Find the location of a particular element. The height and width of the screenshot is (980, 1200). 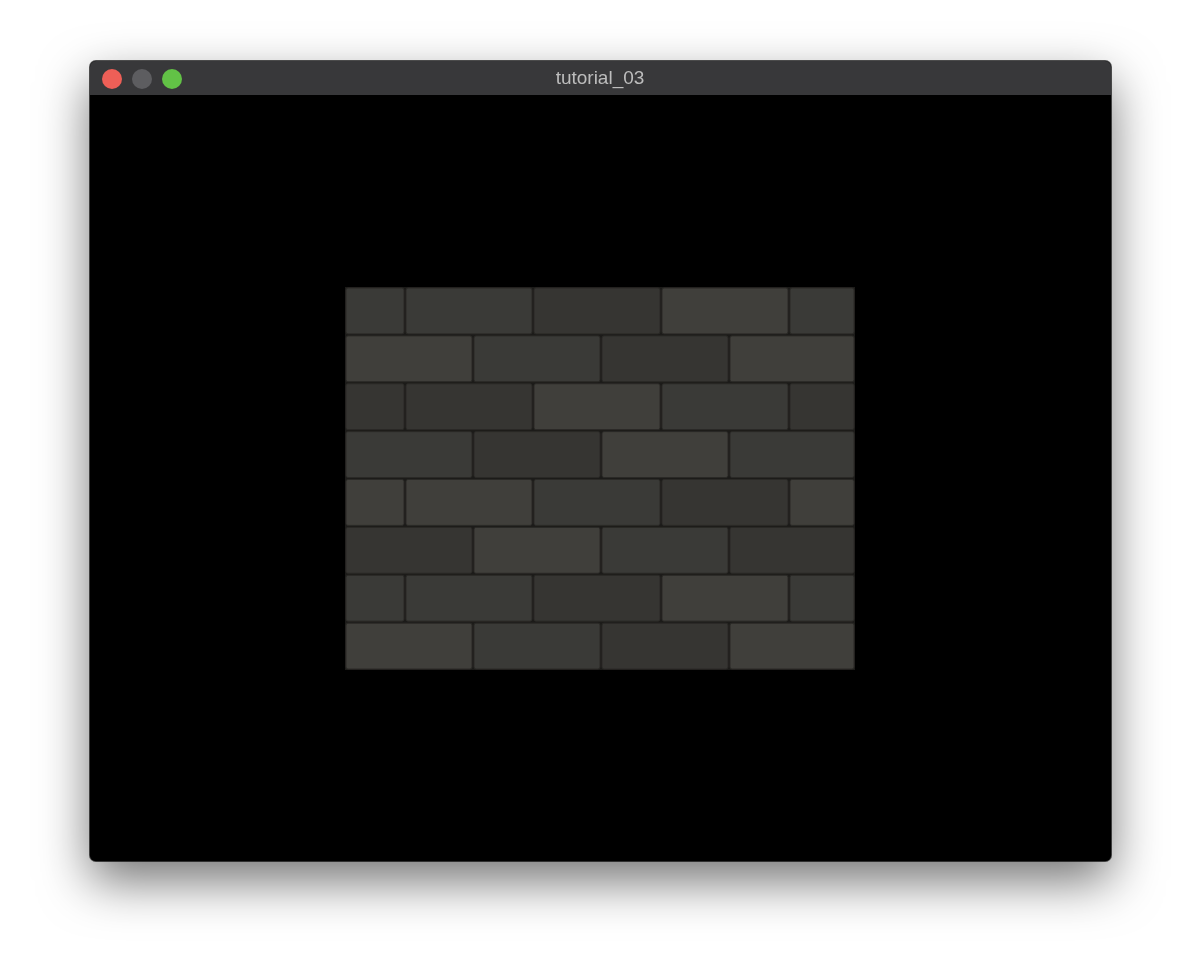

window-title: tutorial_03 is located at coordinates (600, 78).